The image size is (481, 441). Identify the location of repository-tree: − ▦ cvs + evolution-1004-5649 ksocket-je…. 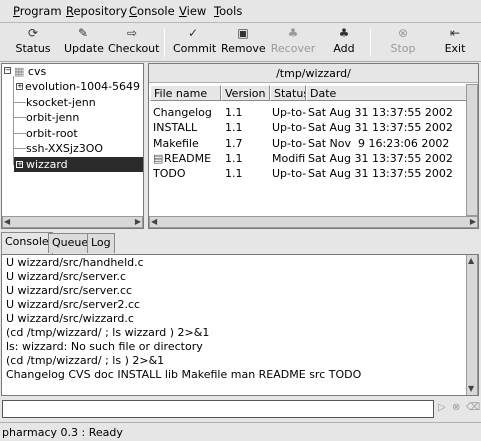
(72, 146).